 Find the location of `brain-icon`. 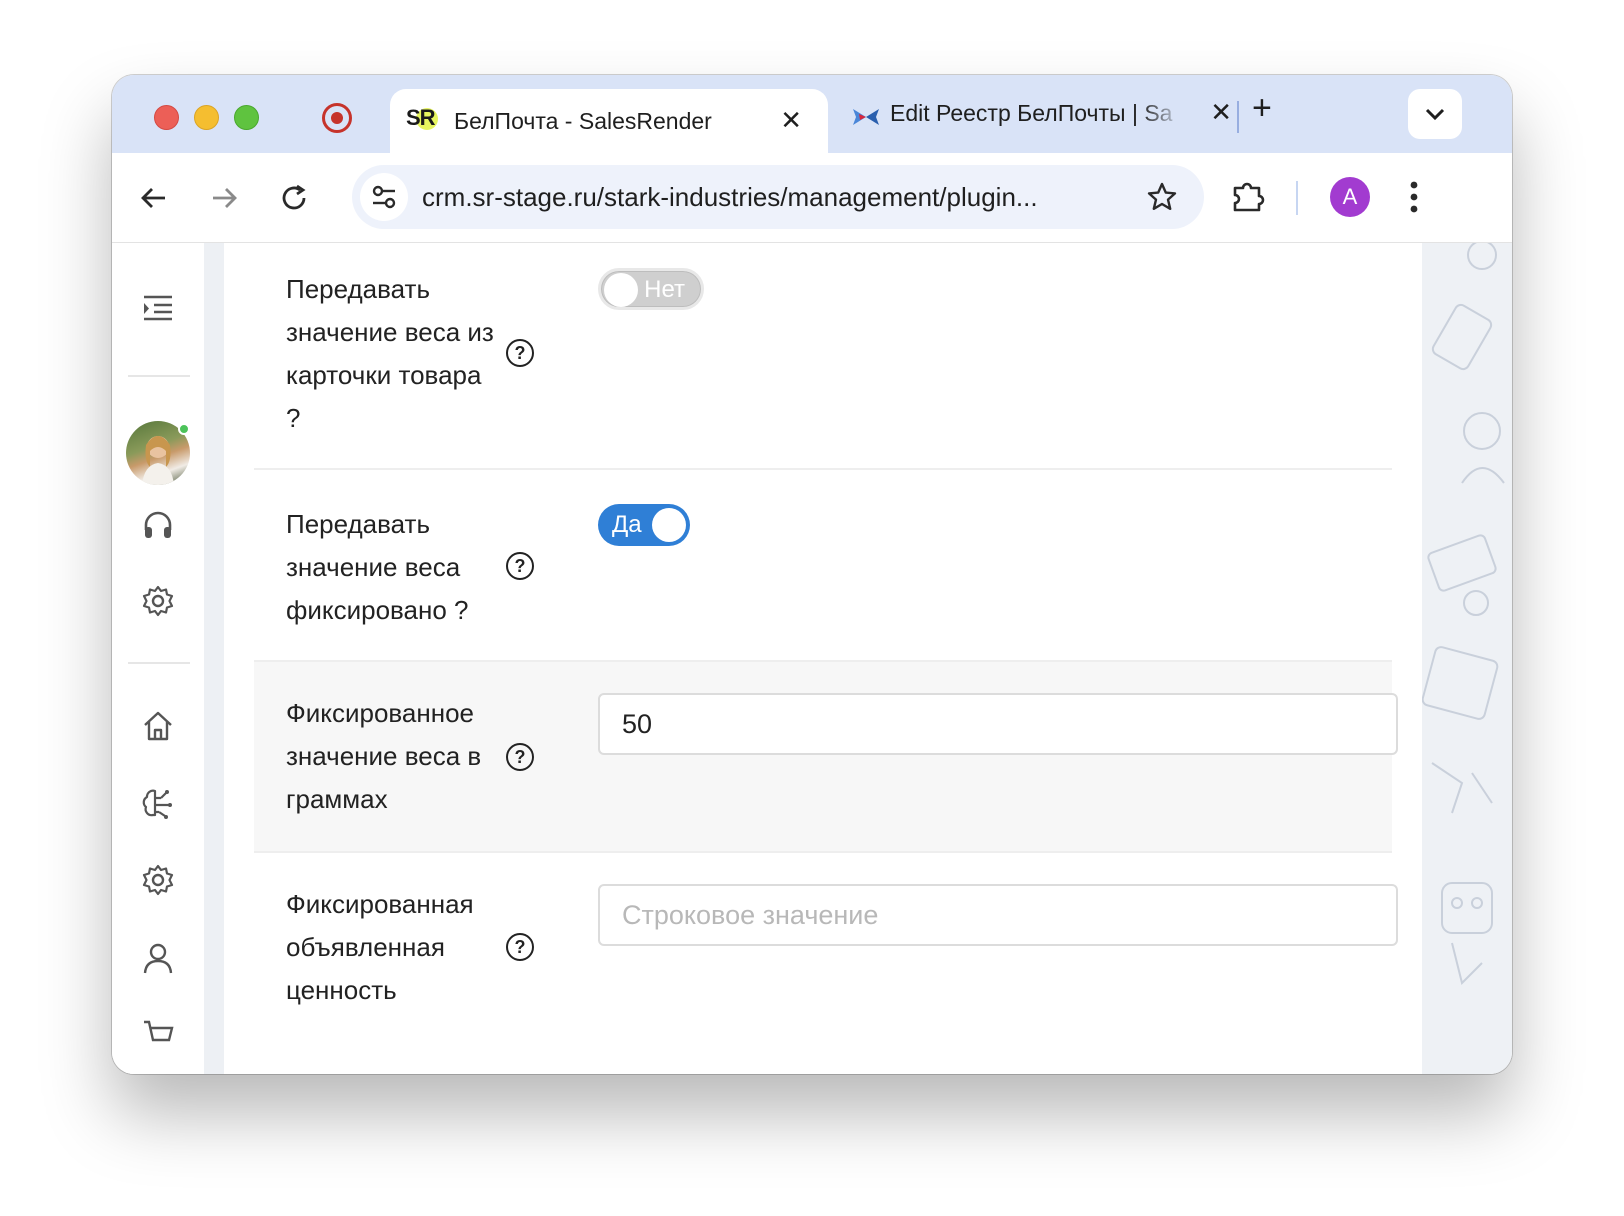

brain-icon is located at coordinates (158, 803).